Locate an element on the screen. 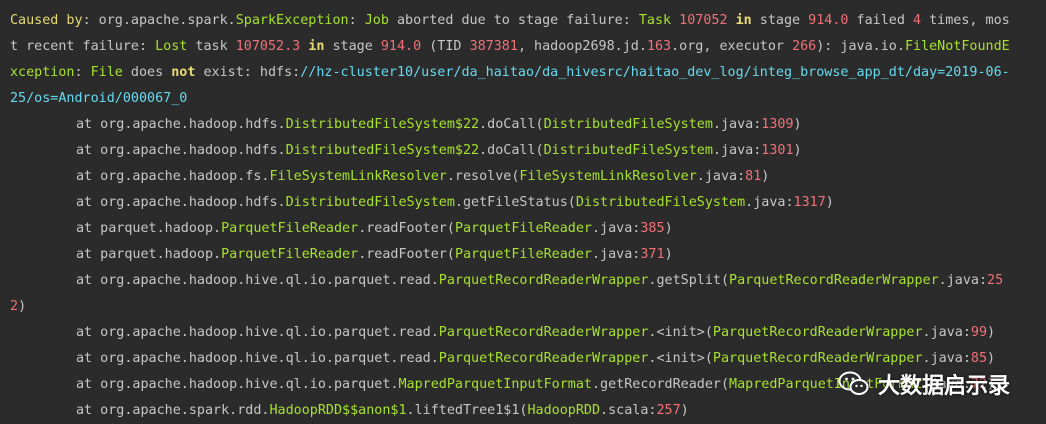  log-token: HadoopRDD$$anon$1 is located at coordinates (338, 410).